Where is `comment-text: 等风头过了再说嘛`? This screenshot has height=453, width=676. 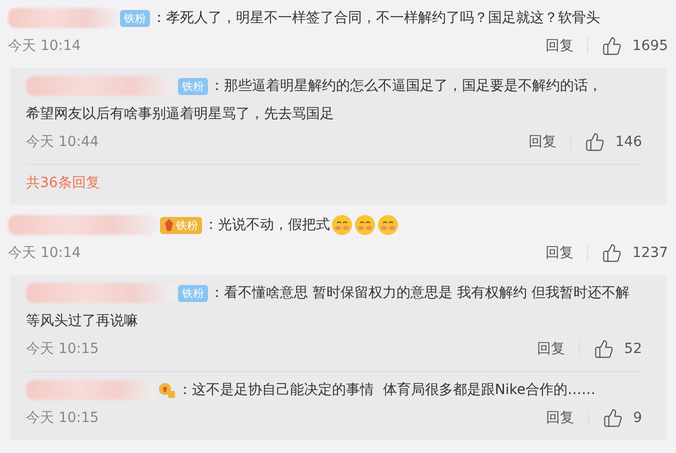
comment-text: 等风头过了再说嘛 is located at coordinates (82, 321).